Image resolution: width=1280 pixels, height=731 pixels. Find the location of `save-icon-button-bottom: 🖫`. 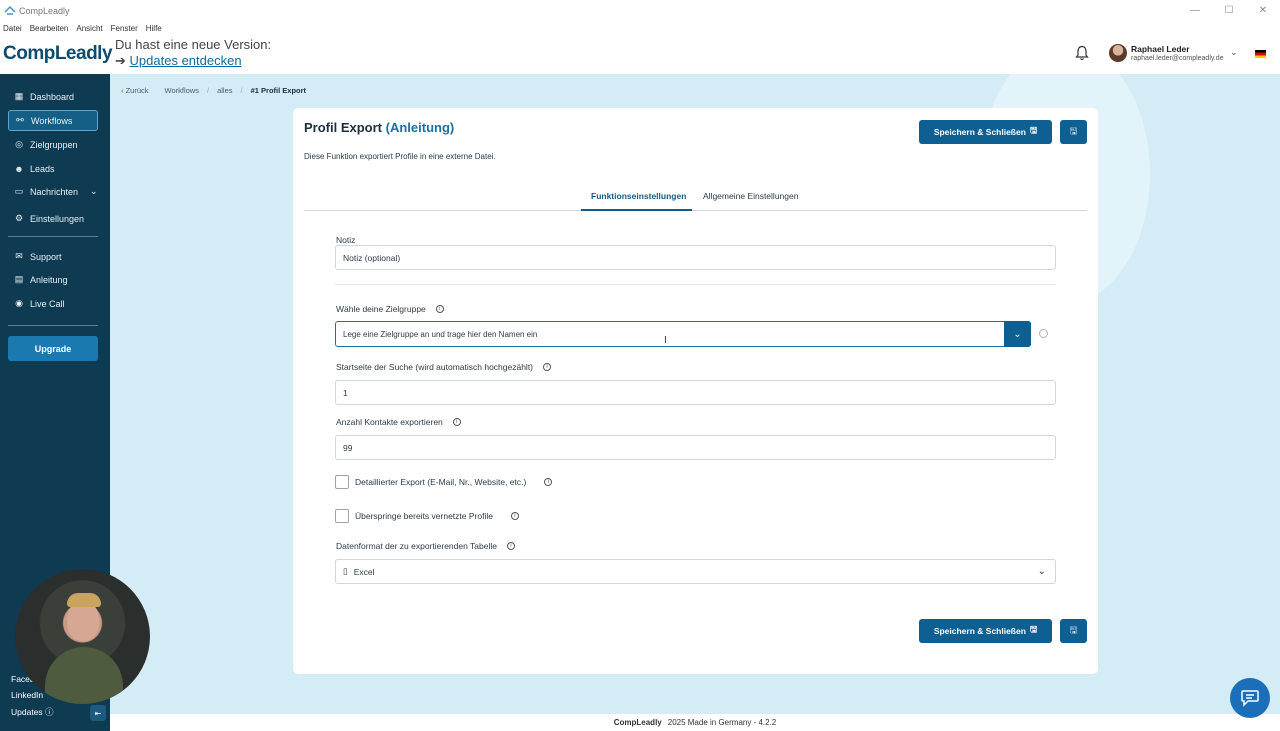

save-icon-button-bottom: 🖫 is located at coordinates (1073, 631).